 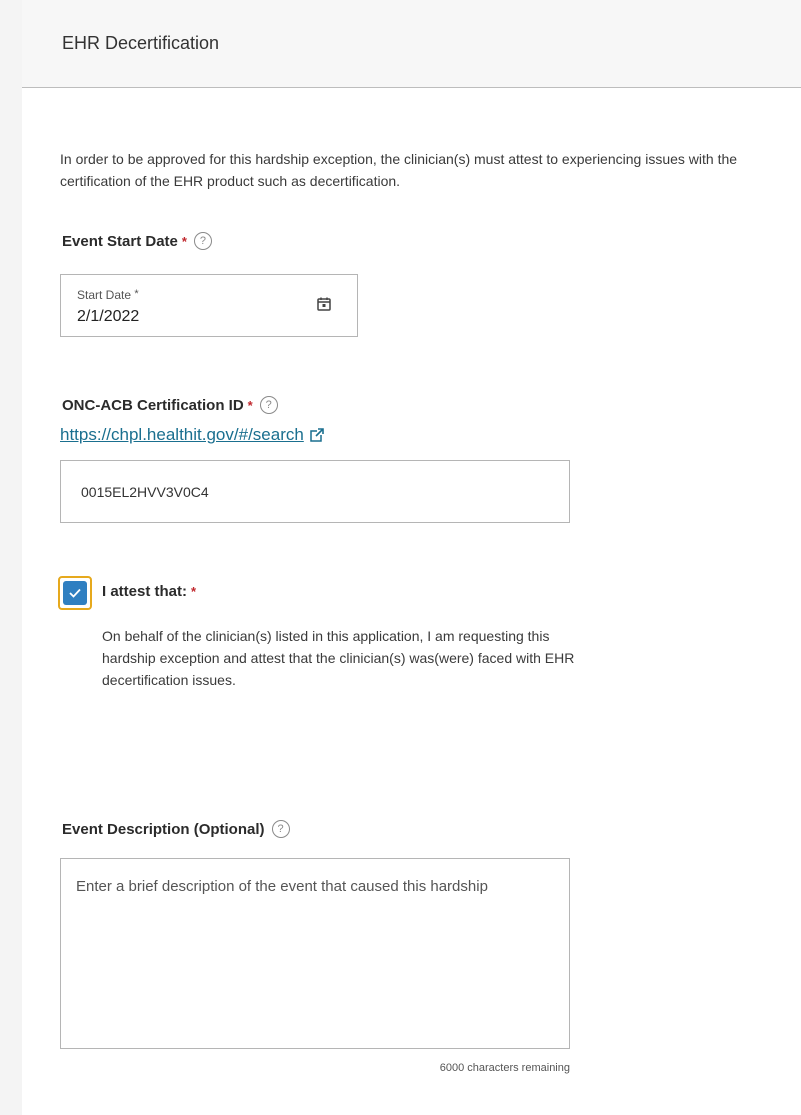 I want to click on event-description-label: Event Description (Optional) ?, so click(x=176, y=829).